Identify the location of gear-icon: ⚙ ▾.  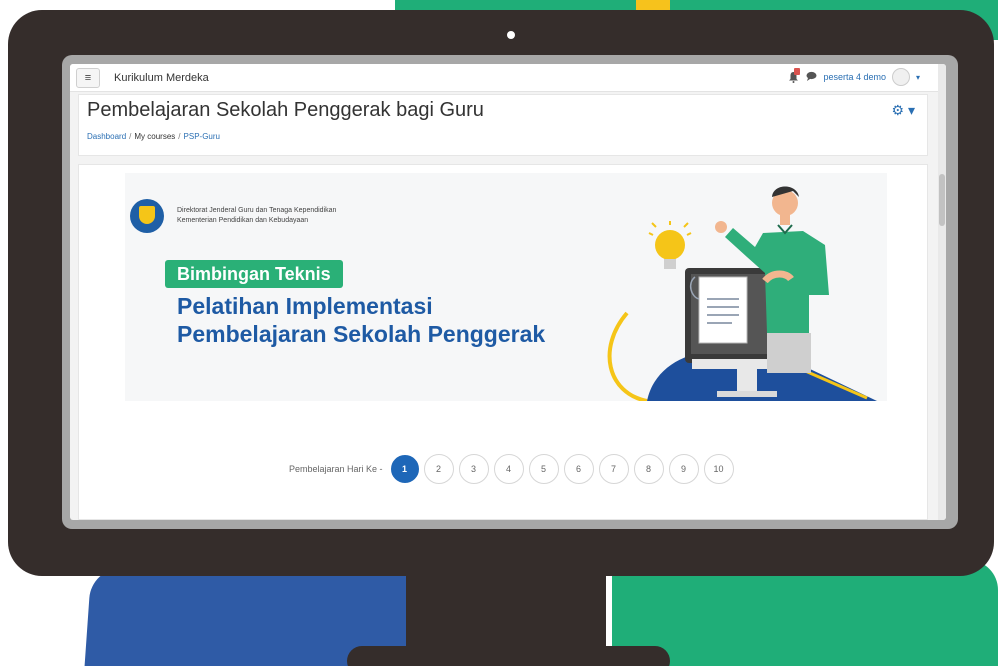
(903, 110).